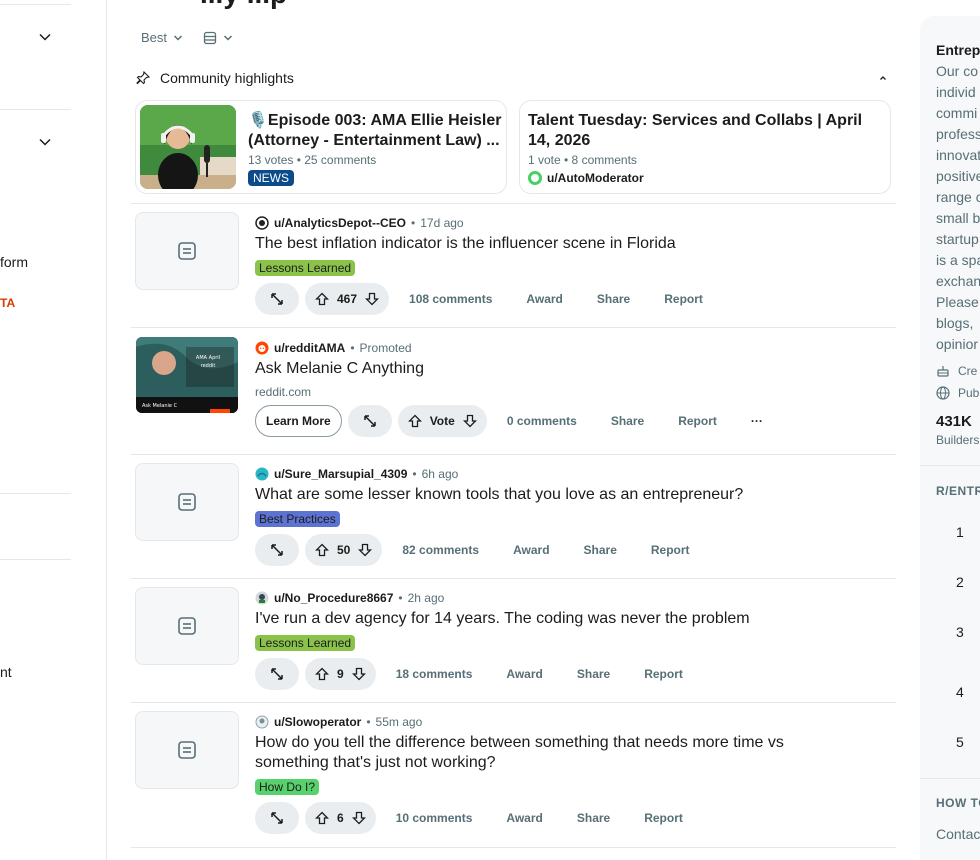  I want to click on post-author: u/redditAMA, so click(309, 348).